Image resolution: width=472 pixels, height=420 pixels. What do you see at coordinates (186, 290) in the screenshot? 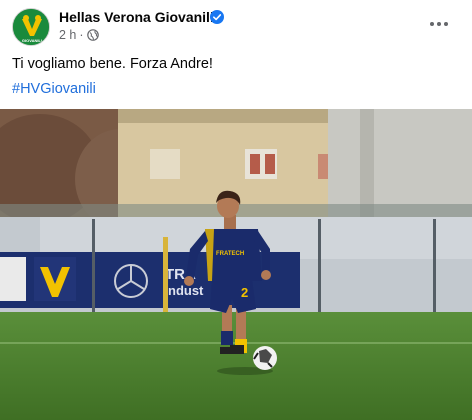
I see `banner-text-2: ndust` at bounding box center [186, 290].